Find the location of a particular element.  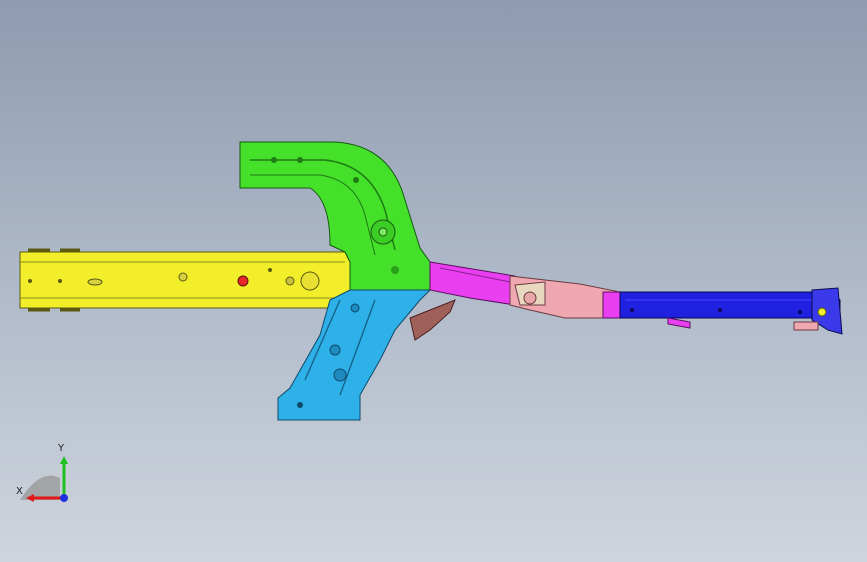

y-axis-arrowhead is located at coordinates (64, 460).